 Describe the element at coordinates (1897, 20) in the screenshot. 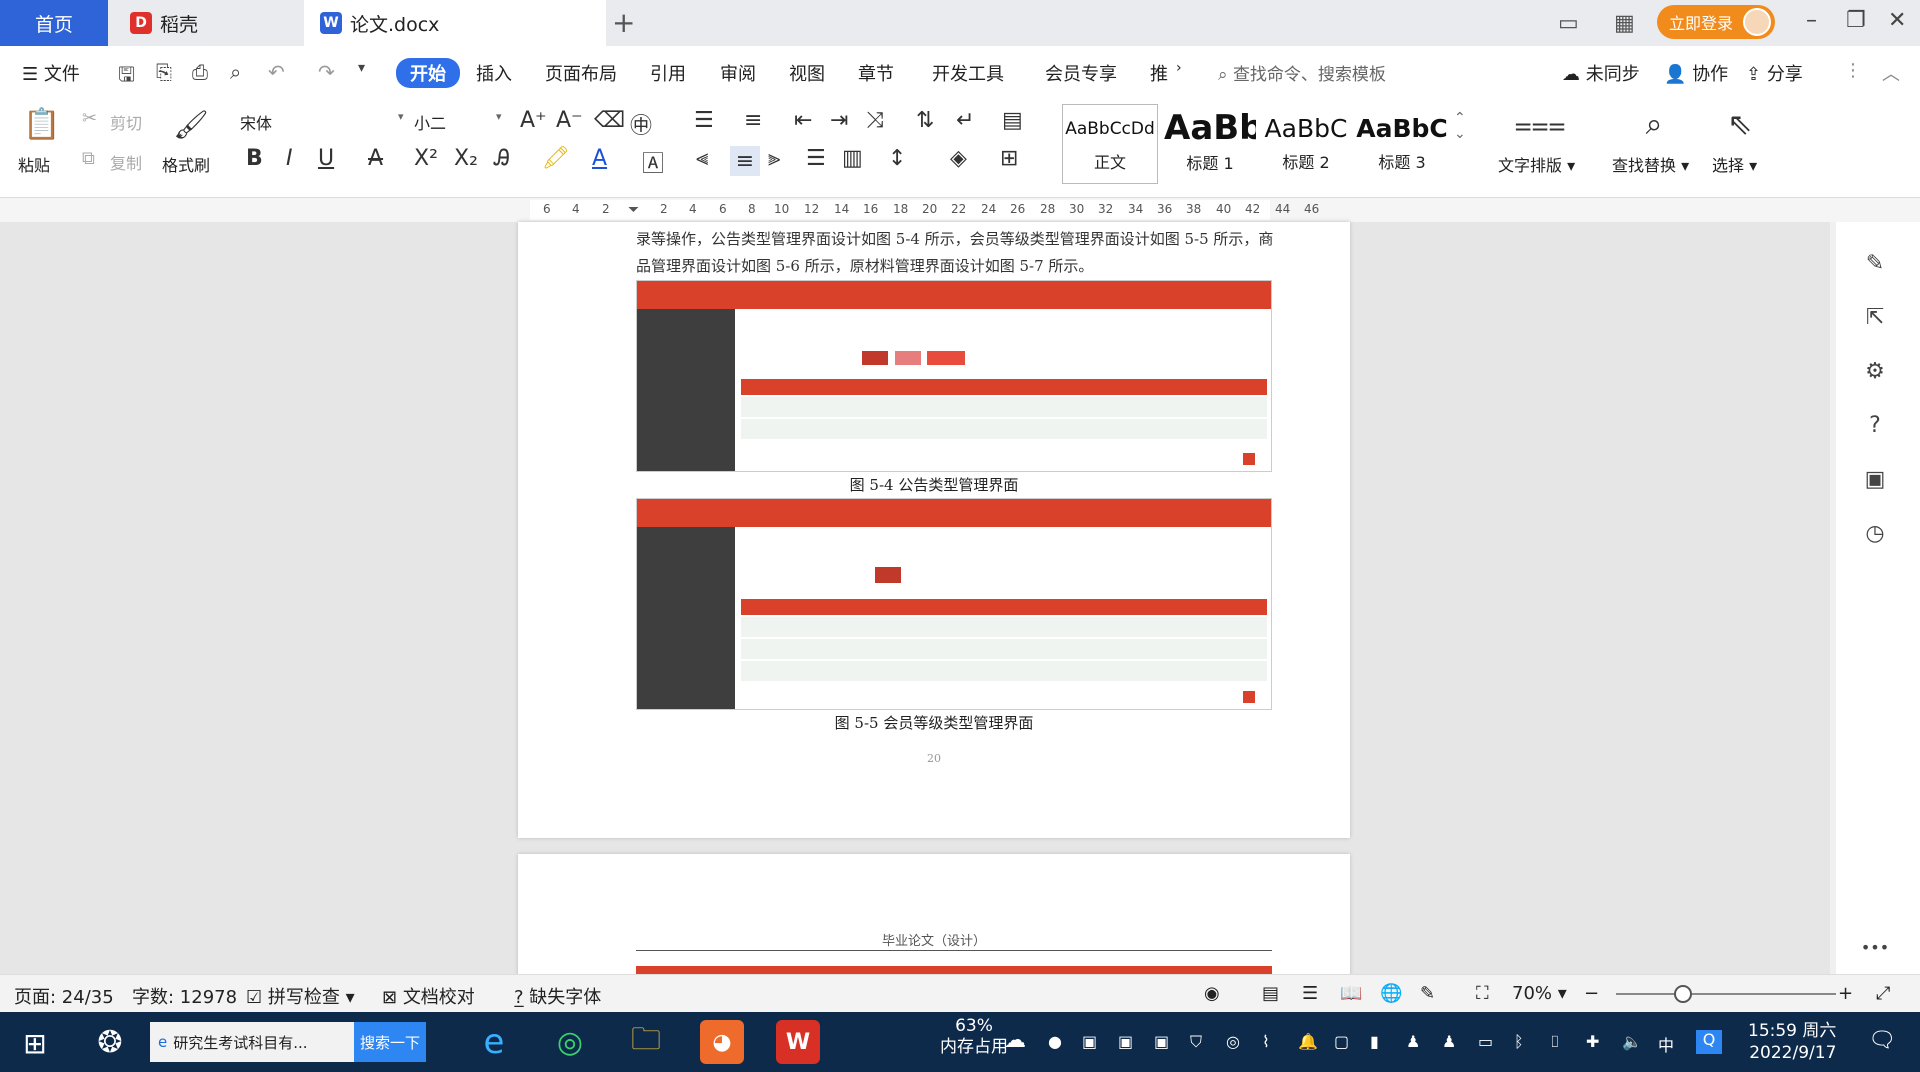

I see `close-icon: ✕` at that location.